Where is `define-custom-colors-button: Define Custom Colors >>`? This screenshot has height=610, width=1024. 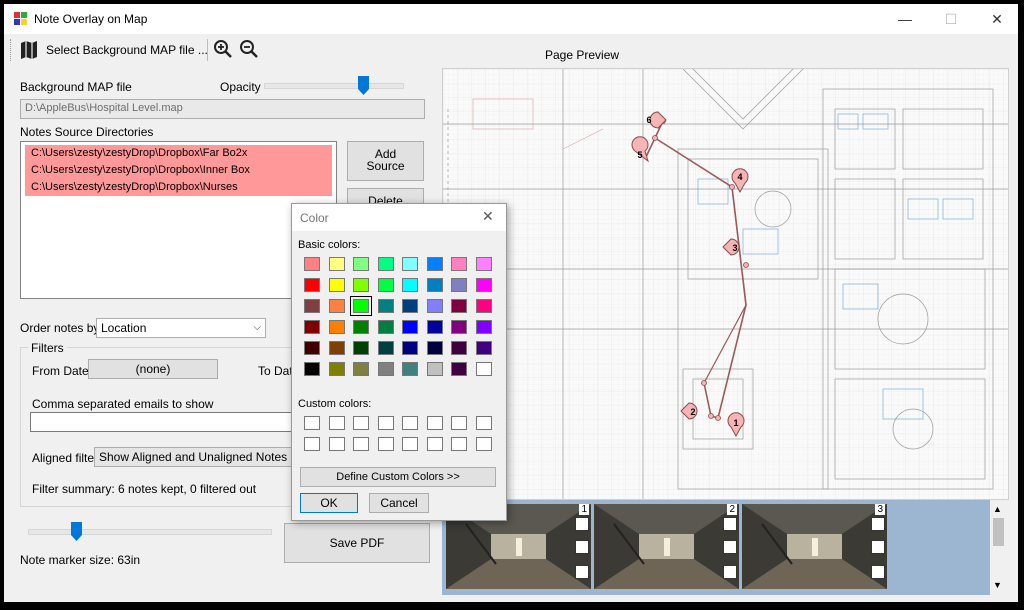
define-custom-colors-button: Define Custom Colors >> is located at coordinates (398, 477).